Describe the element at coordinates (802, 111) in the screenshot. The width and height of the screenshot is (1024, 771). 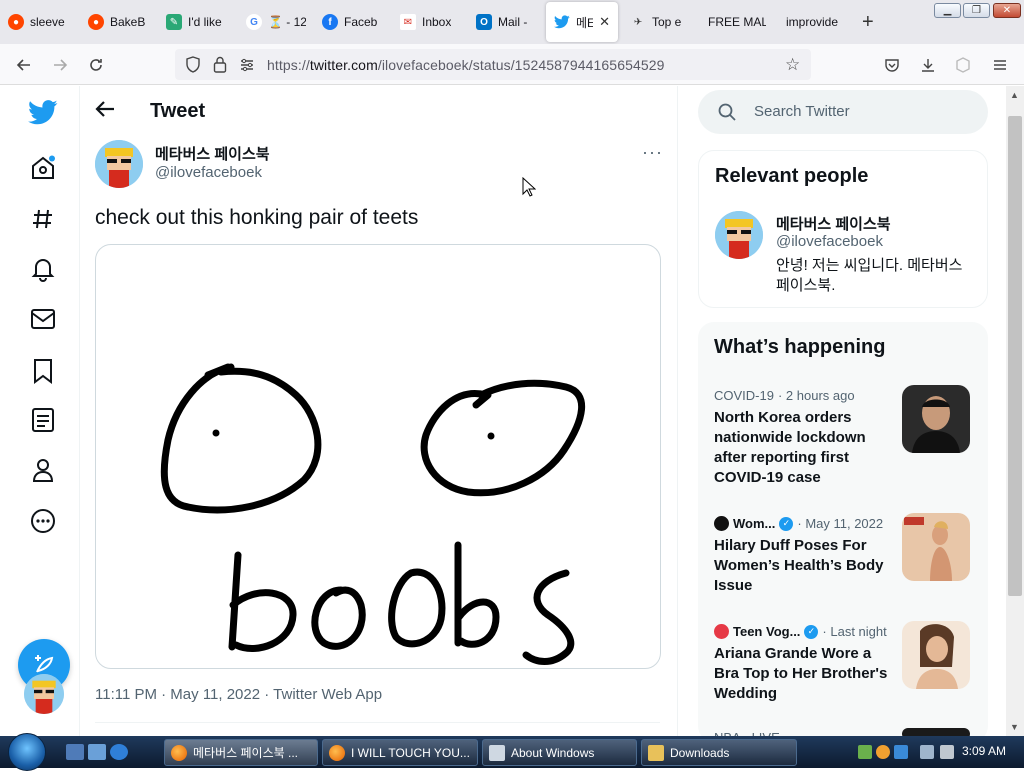
I see `search-input: Search Twitter` at that location.